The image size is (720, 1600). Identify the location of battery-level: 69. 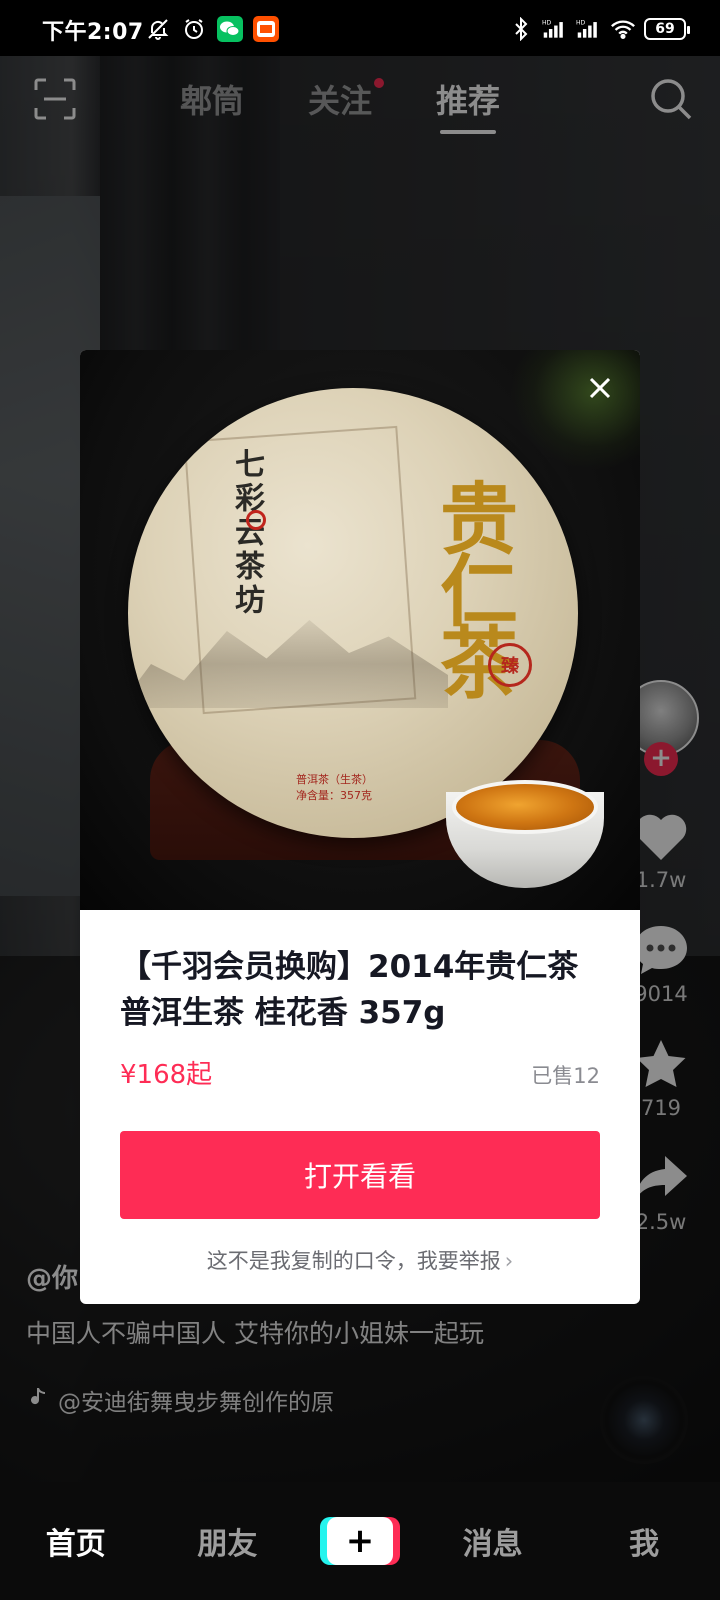
(665, 29).